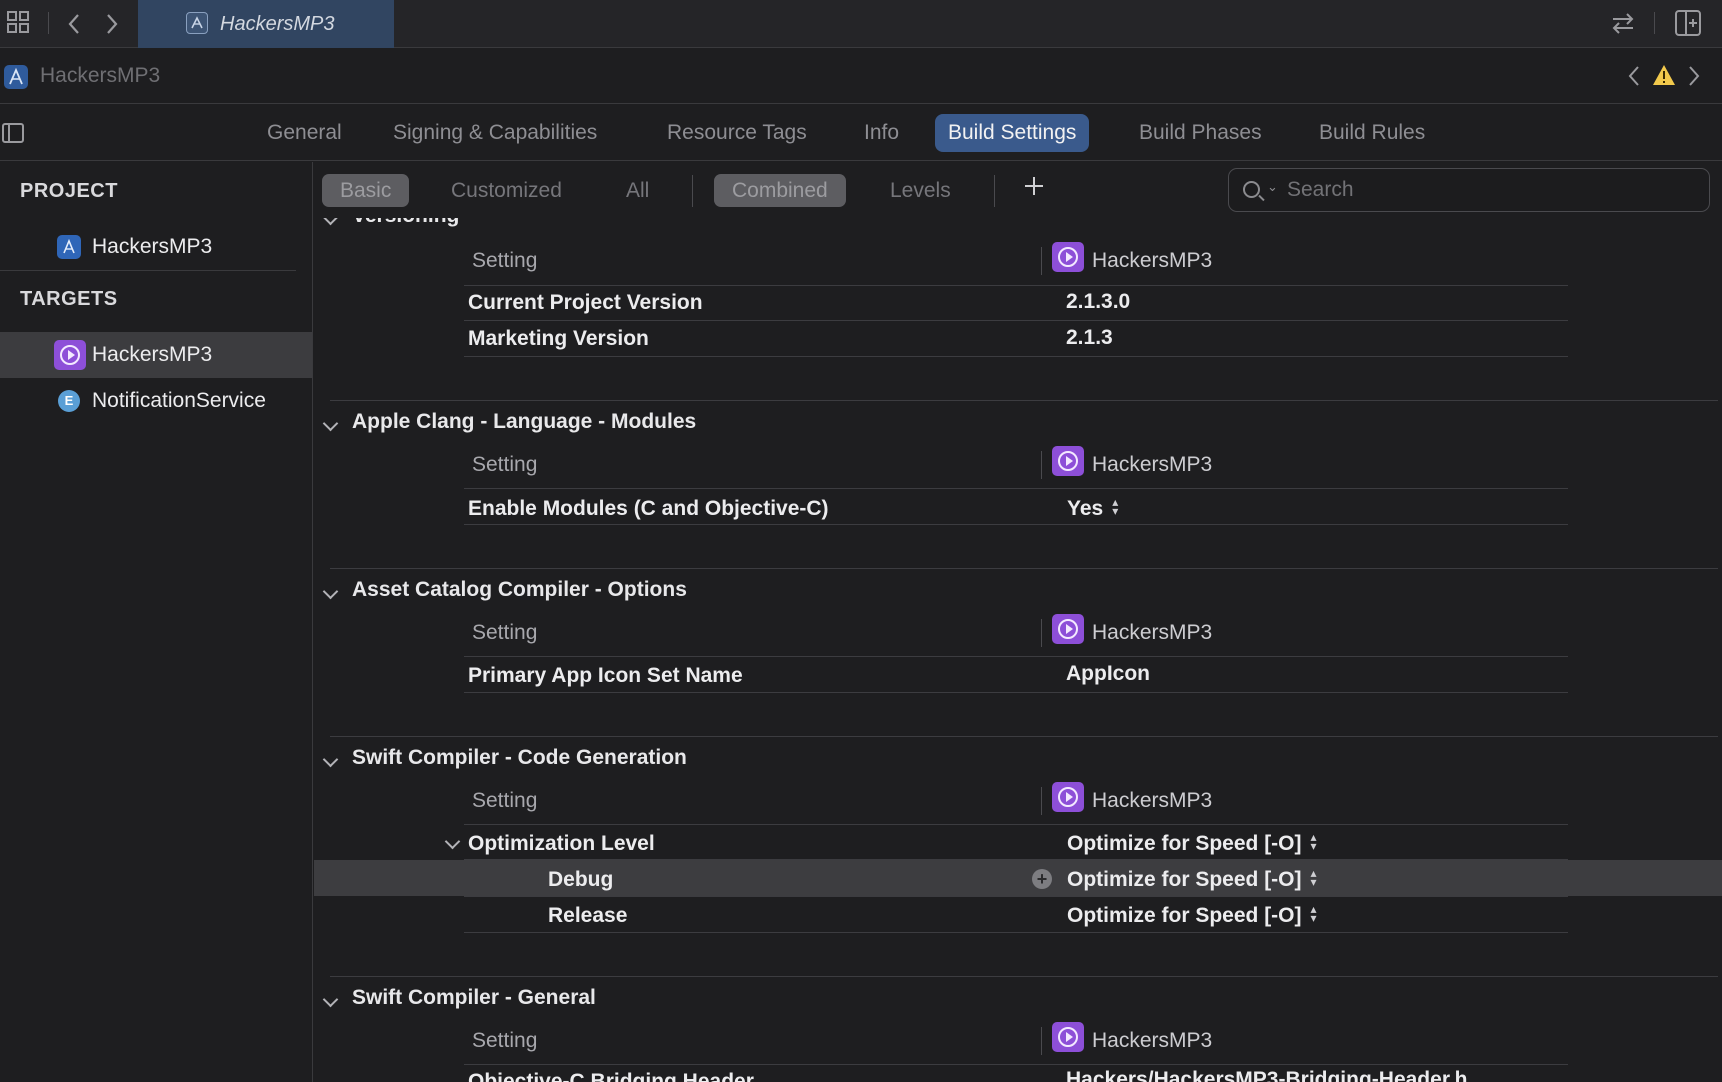 Image resolution: width=1722 pixels, height=1082 pixels. I want to click on search-icon, so click(1251, 189).